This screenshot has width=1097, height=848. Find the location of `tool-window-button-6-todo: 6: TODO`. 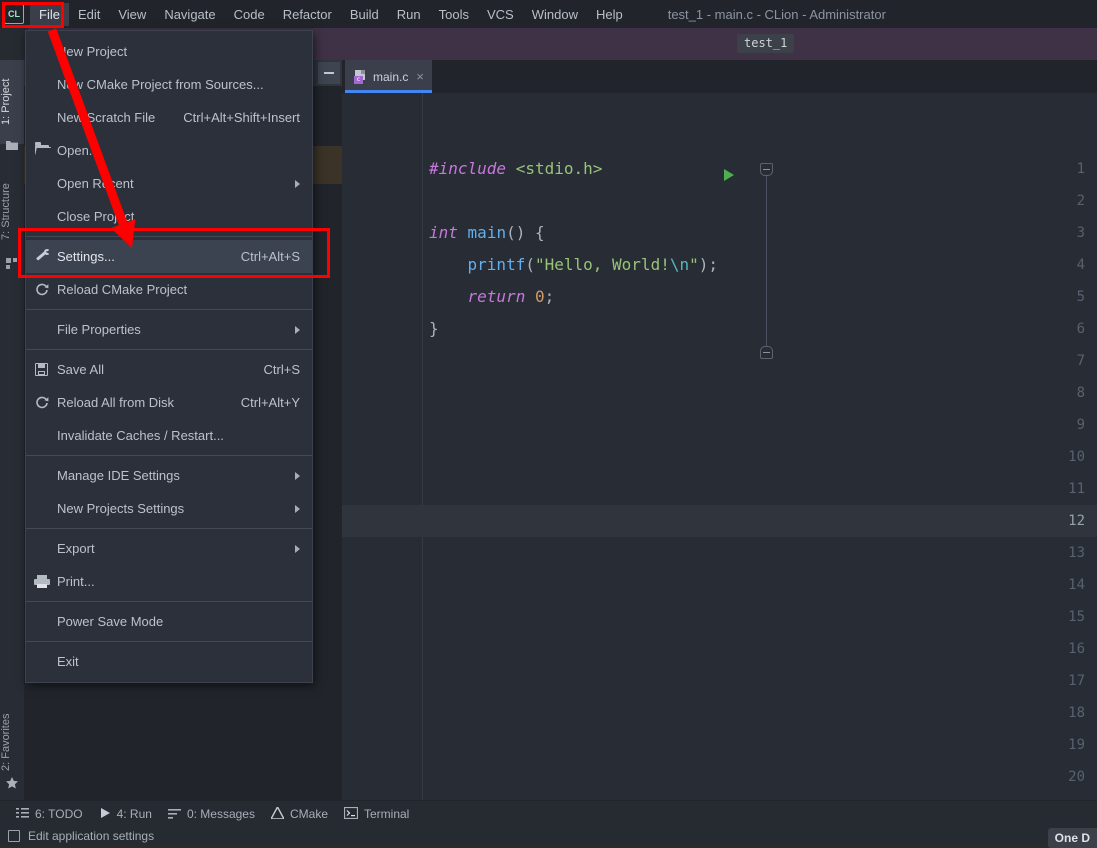

tool-window-button-6-todo: 6: TODO is located at coordinates (49, 814).